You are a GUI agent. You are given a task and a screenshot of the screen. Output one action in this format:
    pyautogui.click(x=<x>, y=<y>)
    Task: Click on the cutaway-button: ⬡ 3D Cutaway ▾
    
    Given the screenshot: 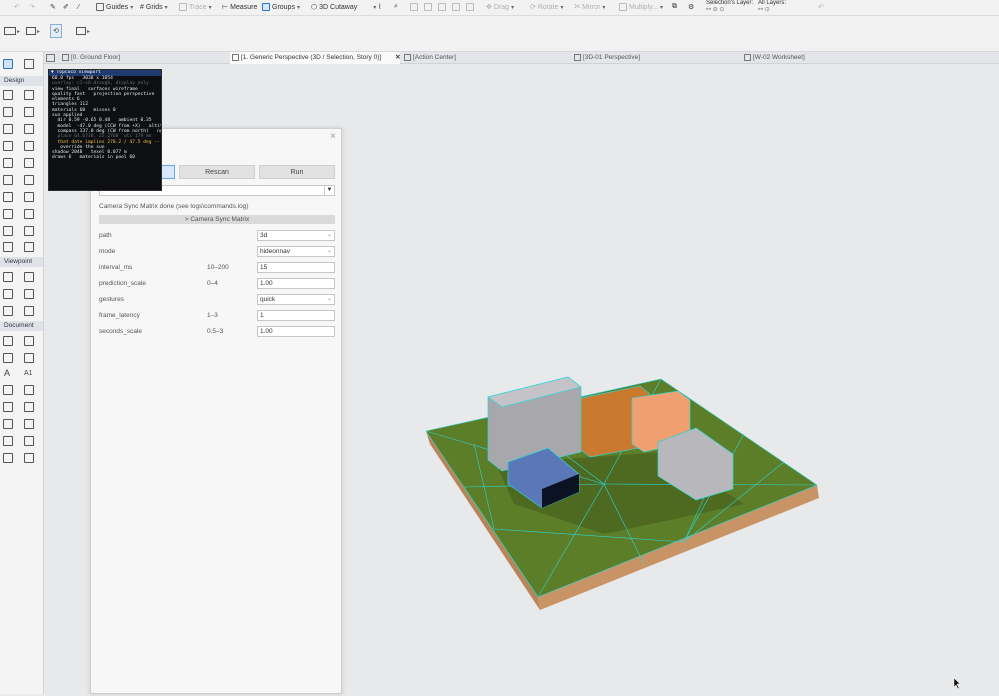 What is the action you would take?
    pyautogui.click(x=343, y=7)
    